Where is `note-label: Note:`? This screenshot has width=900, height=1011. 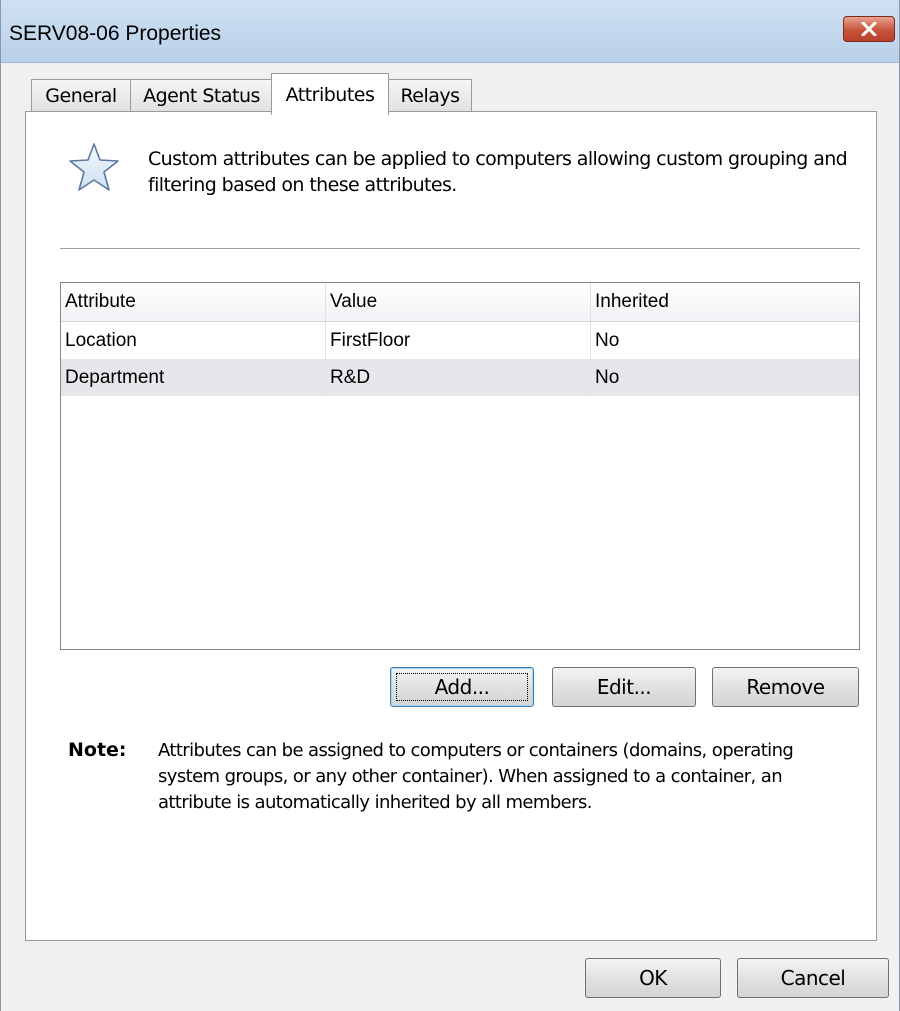
note-label: Note: is located at coordinates (97, 750).